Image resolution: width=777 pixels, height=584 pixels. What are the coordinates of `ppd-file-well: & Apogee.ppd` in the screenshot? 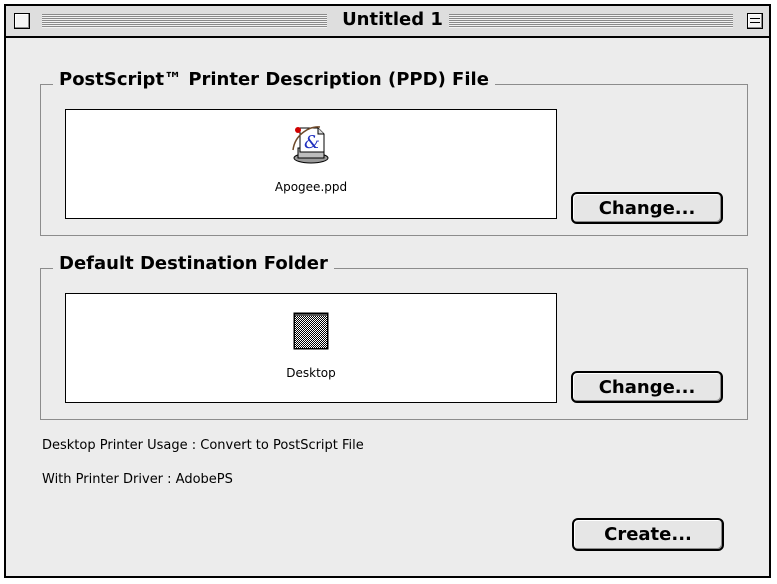 It's located at (311, 164).